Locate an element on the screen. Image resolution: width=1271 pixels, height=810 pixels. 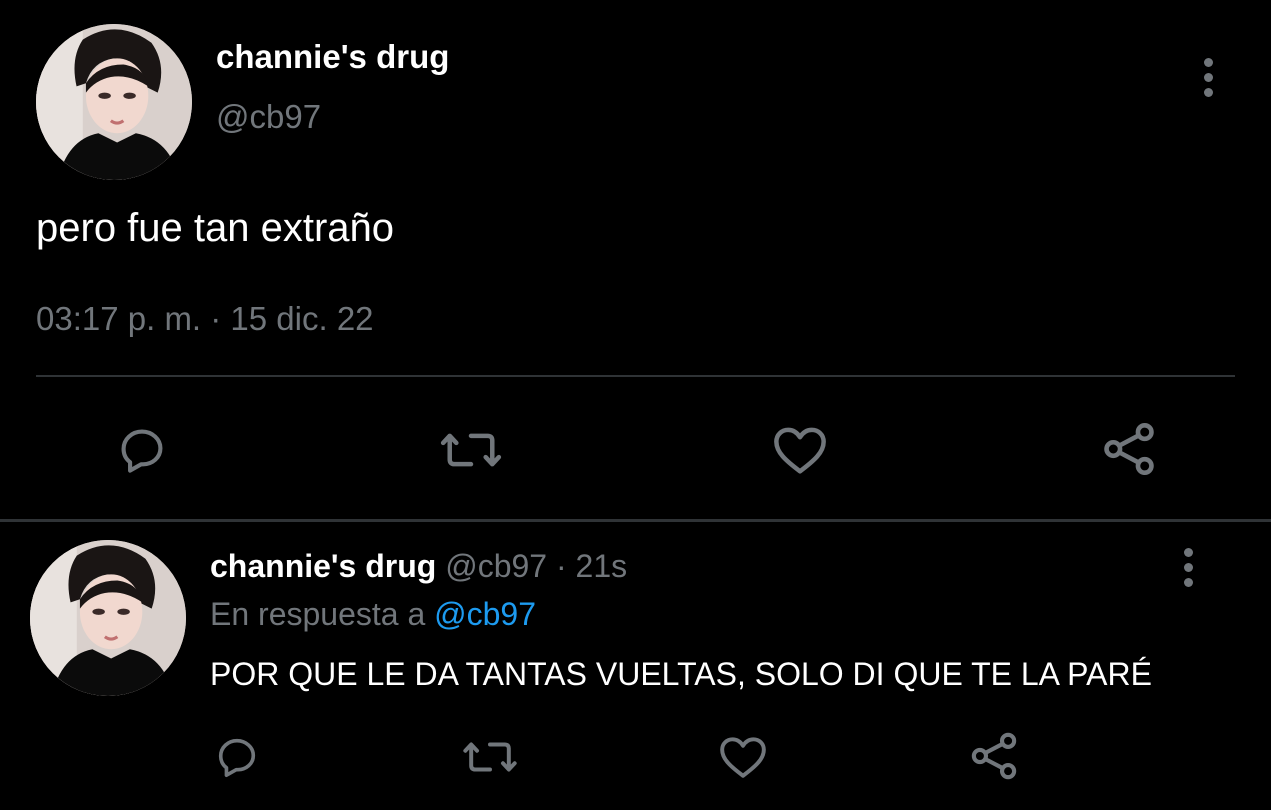
section-divider is located at coordinates (635, 520).